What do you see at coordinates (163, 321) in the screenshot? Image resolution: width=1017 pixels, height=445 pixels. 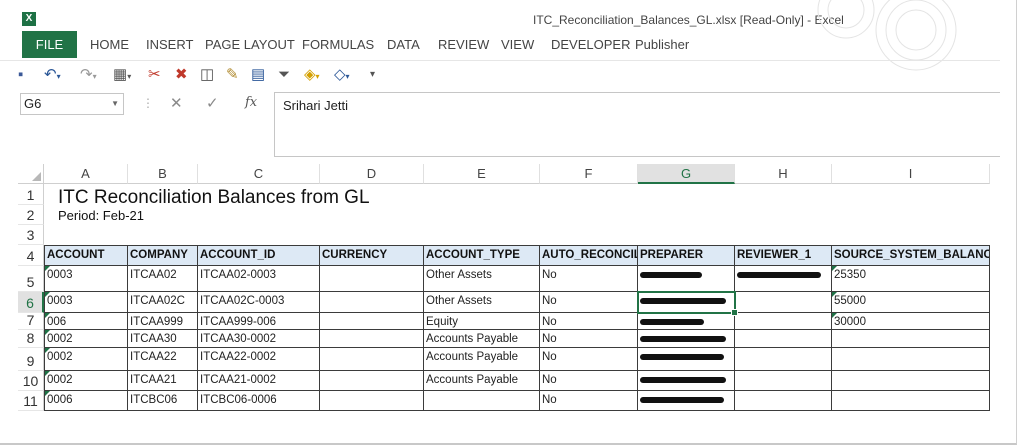 I see `table-cell: ITCAA999` at bounding box center [163, 321].